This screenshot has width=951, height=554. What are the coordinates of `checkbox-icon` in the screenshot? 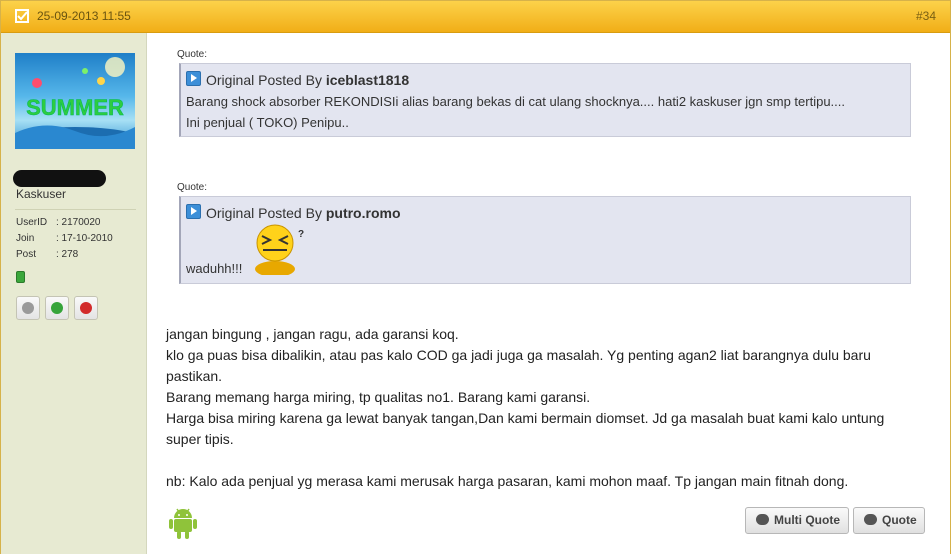 It's located at (22, 16).